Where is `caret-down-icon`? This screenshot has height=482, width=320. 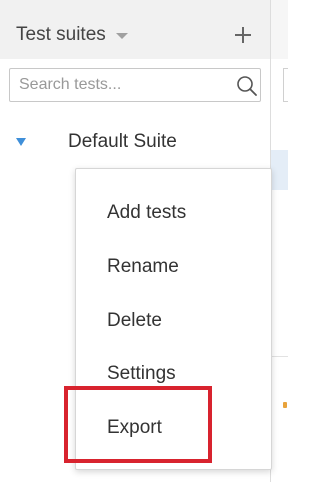 caret-down-icon is located at coordinates (121, 36).